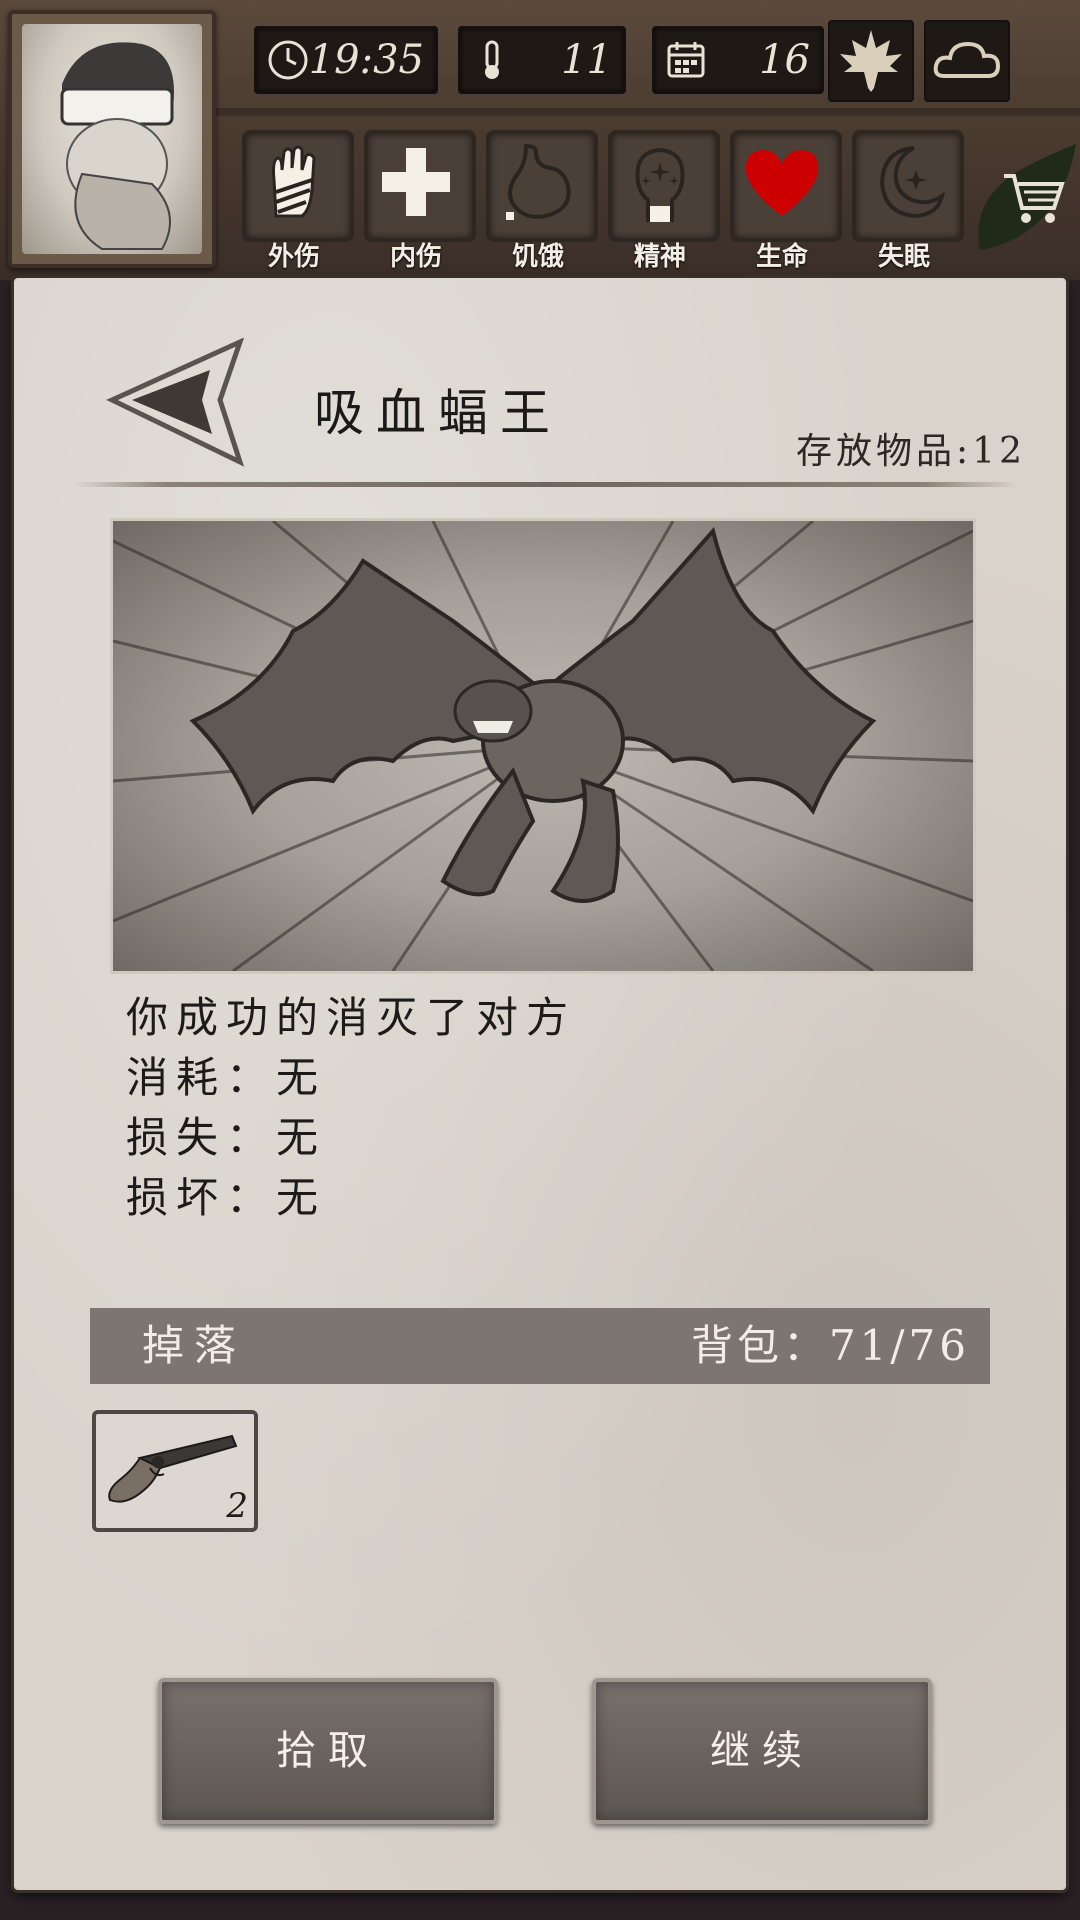 This screenshot has height=1920, width=1080. What do you see at coordinates (911, 451) in the screenshot?
I see `storage-count: 存放物品:12` at bounding box center [911, 451].